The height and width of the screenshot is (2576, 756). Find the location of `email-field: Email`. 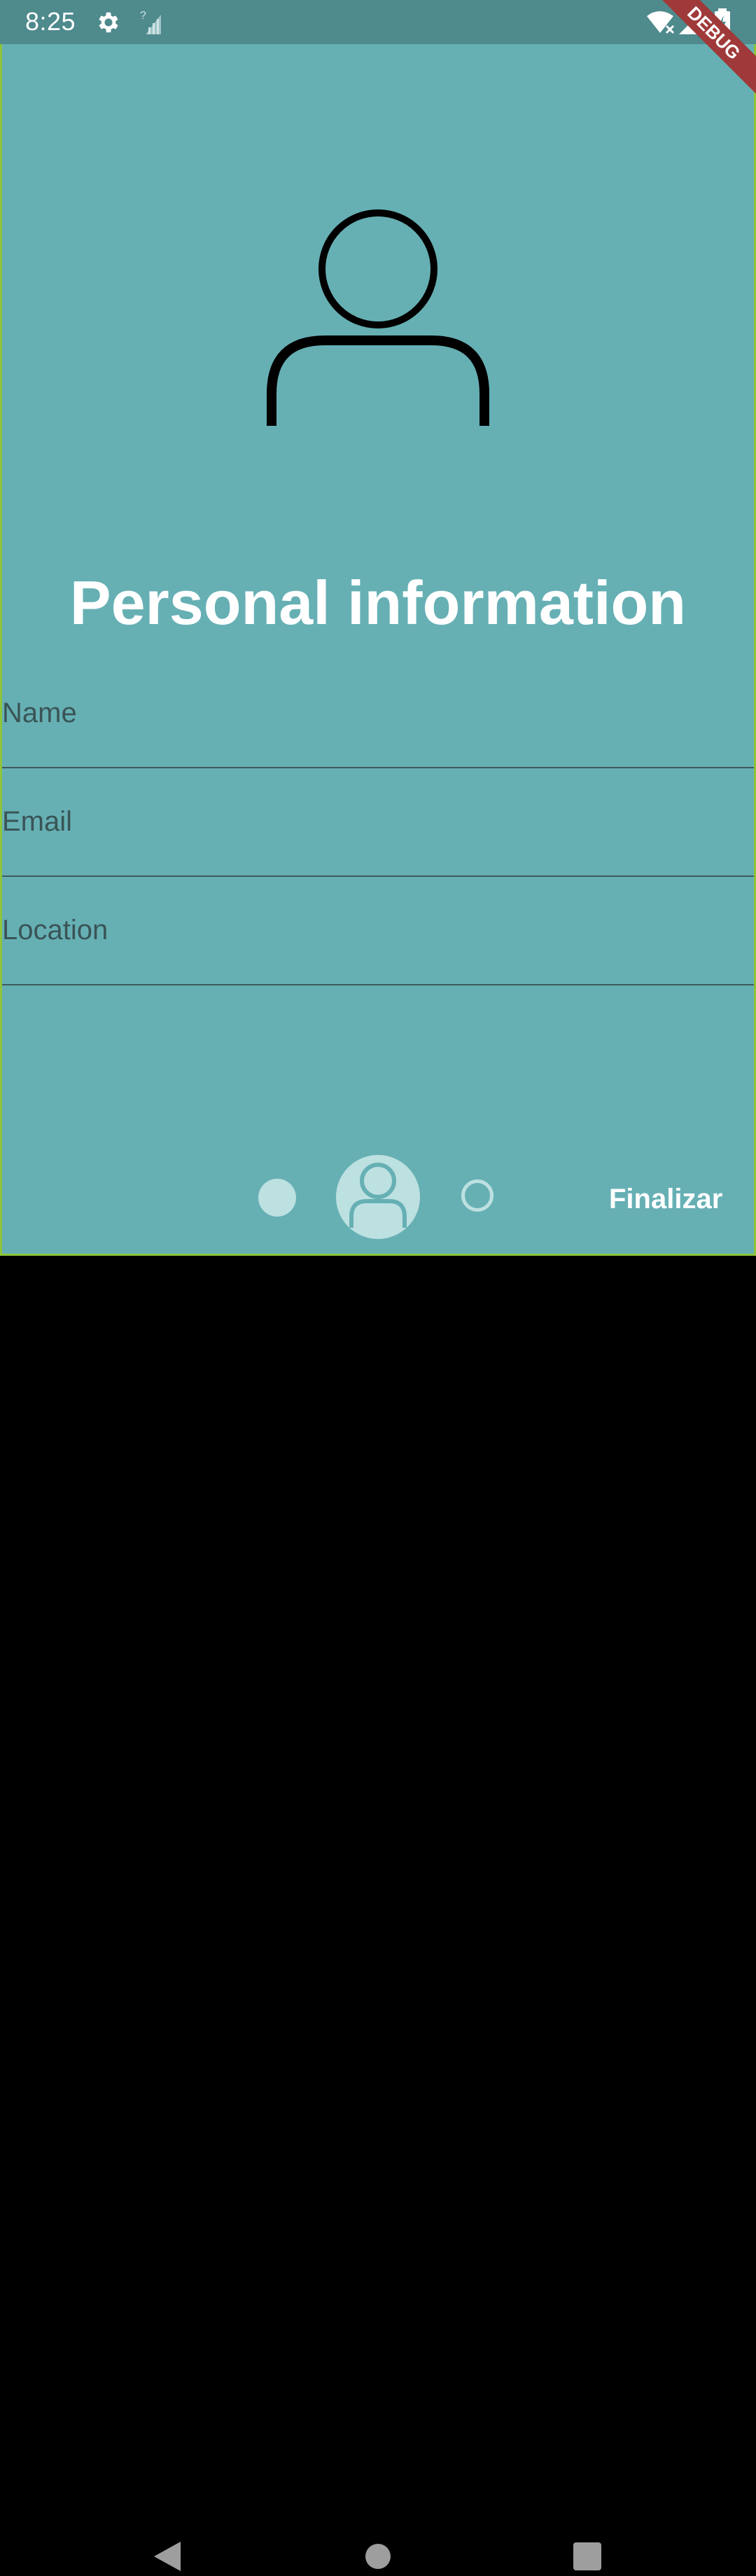

email-field: Email is located at coordinates (379, 822).